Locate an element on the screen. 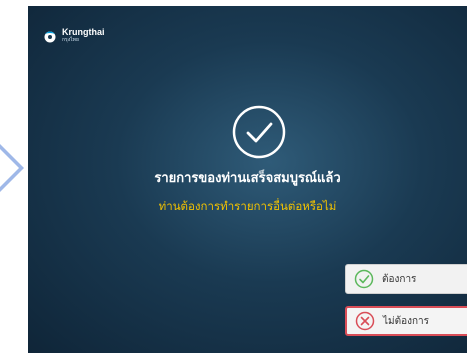 Image resolution: width=467 pixels, height=353 pixels. krungthai-bird-icon is located at coordinates (50, 36).